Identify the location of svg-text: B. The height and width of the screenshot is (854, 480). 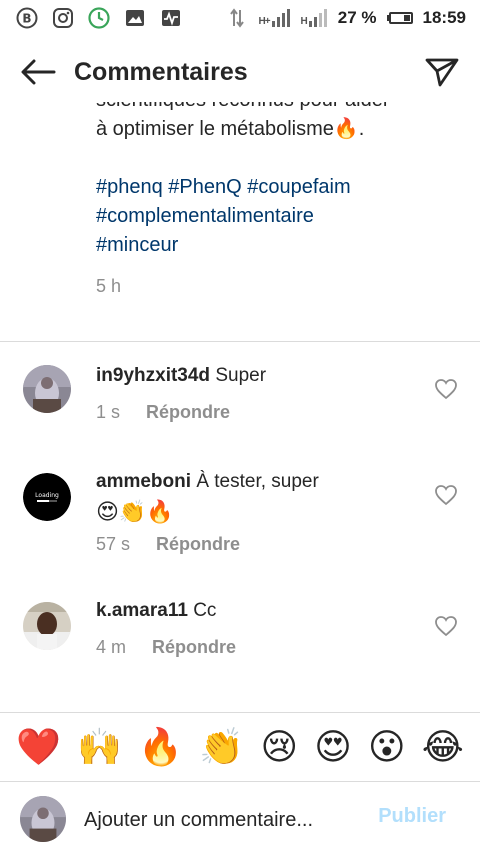
(26, 19).